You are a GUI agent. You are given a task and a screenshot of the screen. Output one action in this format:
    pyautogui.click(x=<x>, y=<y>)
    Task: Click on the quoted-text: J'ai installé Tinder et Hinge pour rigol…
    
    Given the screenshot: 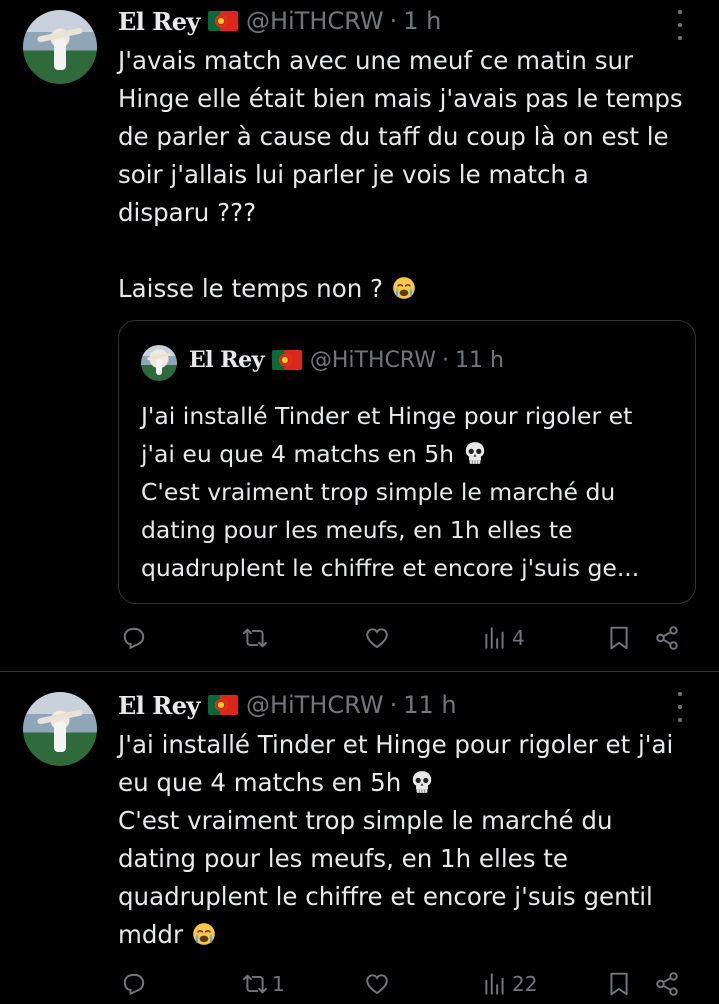 What is the action you would take?
    pyautogui.click(x=411, y=492)
    